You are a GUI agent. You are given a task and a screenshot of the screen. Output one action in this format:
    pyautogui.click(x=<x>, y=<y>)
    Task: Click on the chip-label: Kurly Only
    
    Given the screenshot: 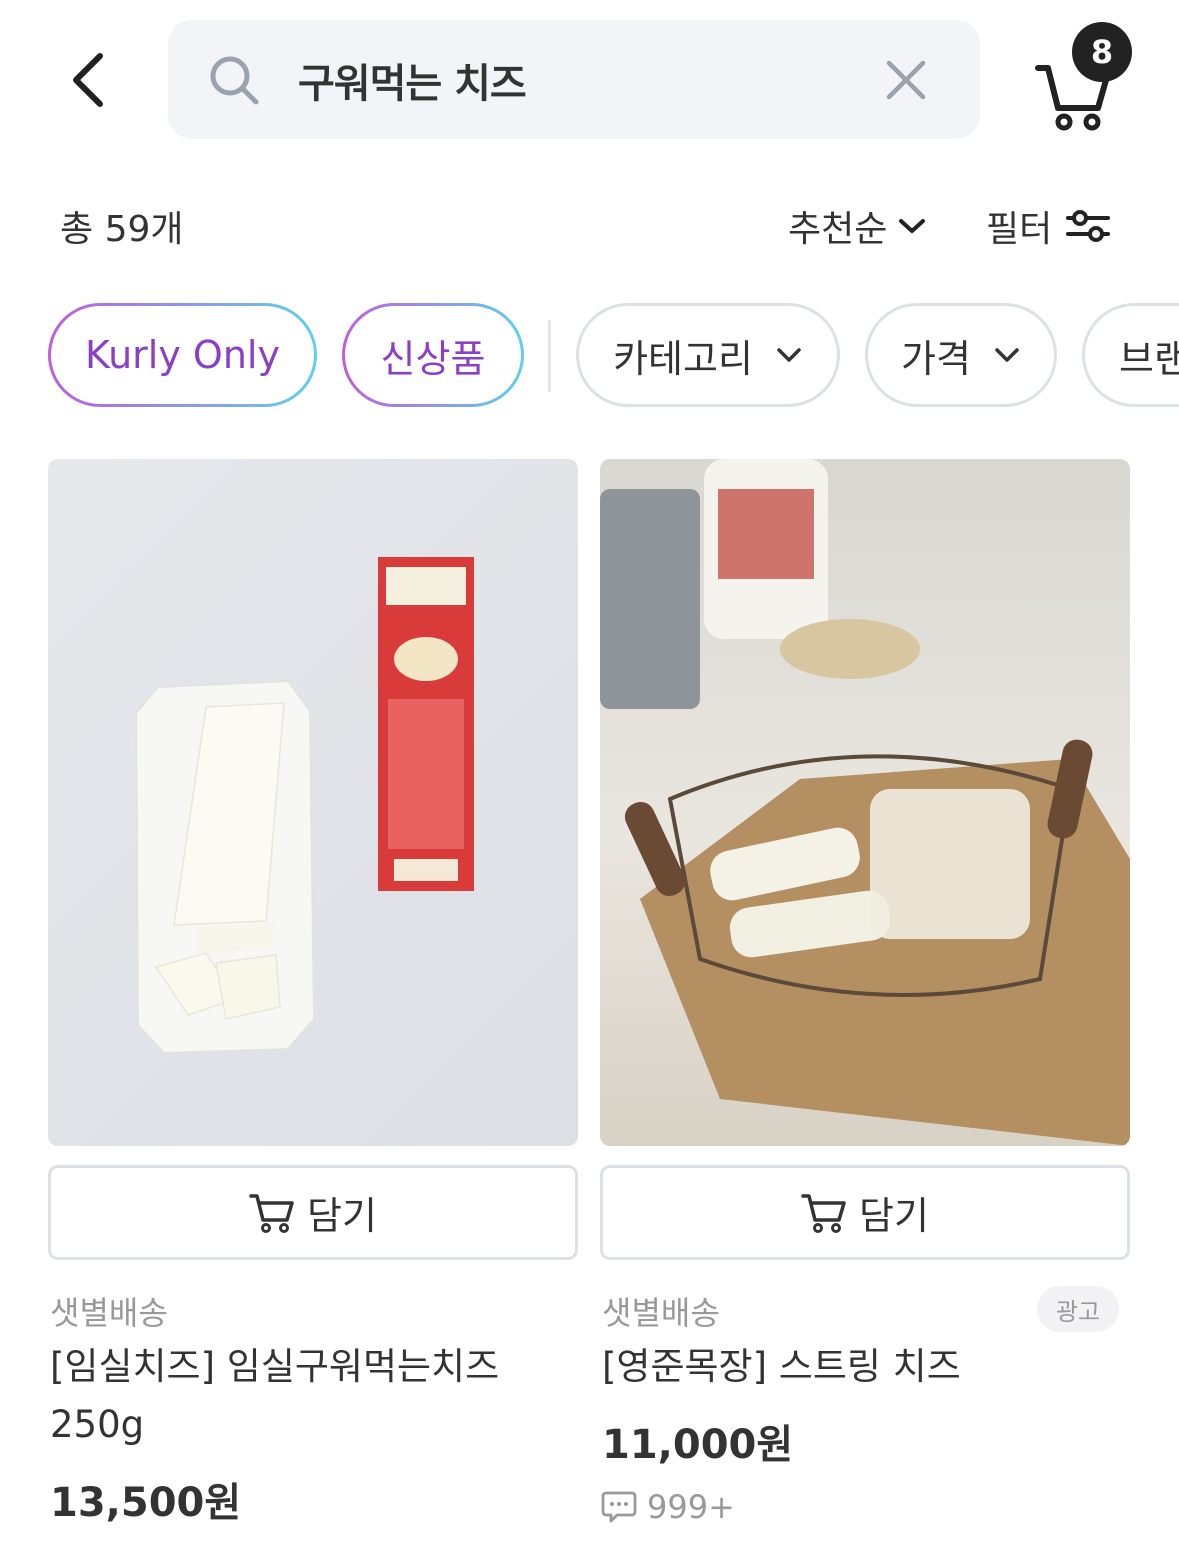 What is the action you would take?
    pyautogui.click(x=182, y=355)
    